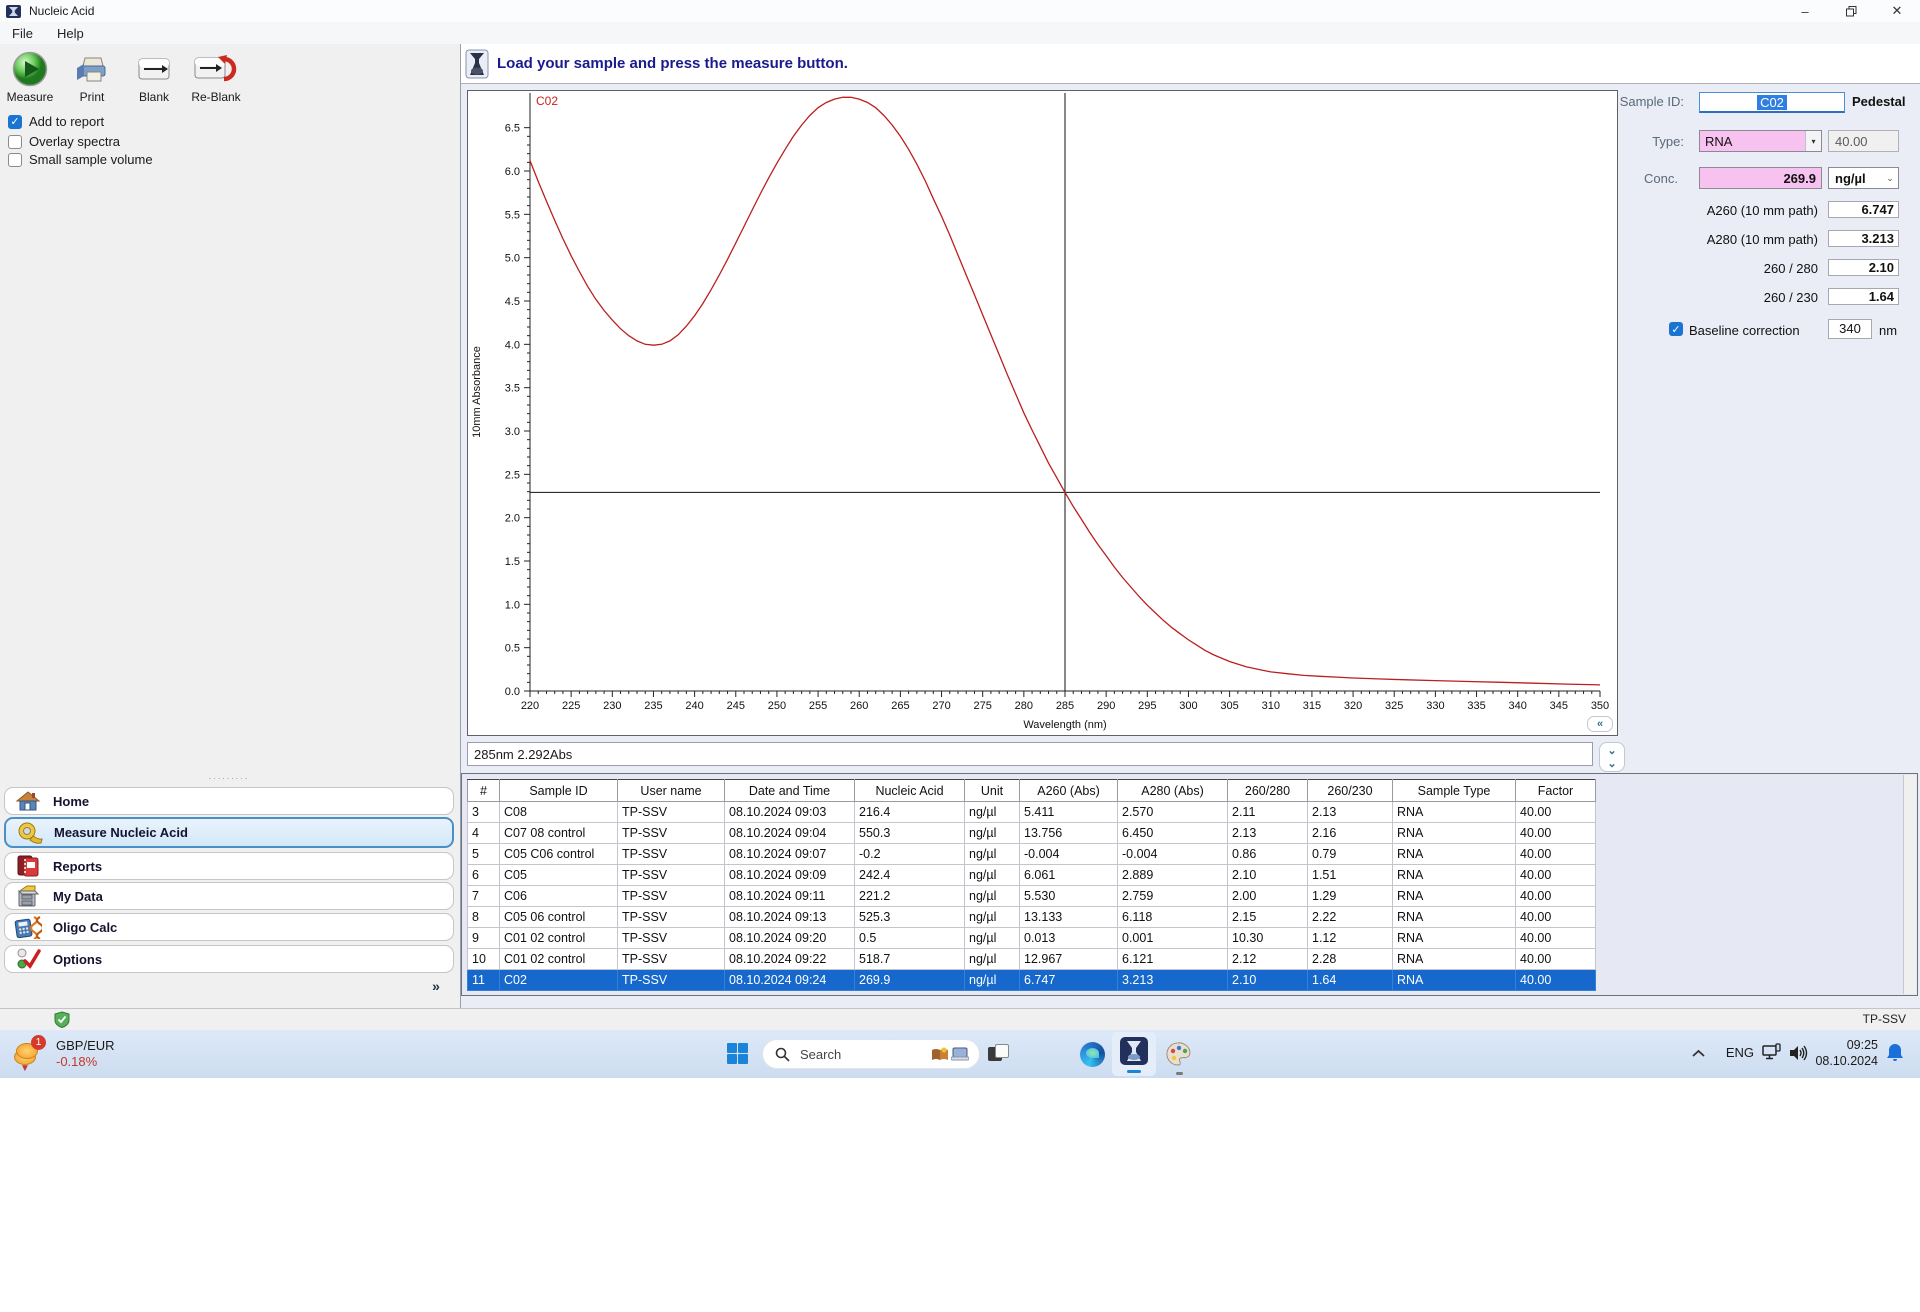 This screenshot has width=1920, height=1312. I want to click on reblank-button: Re-Blank, so click(216, 77).